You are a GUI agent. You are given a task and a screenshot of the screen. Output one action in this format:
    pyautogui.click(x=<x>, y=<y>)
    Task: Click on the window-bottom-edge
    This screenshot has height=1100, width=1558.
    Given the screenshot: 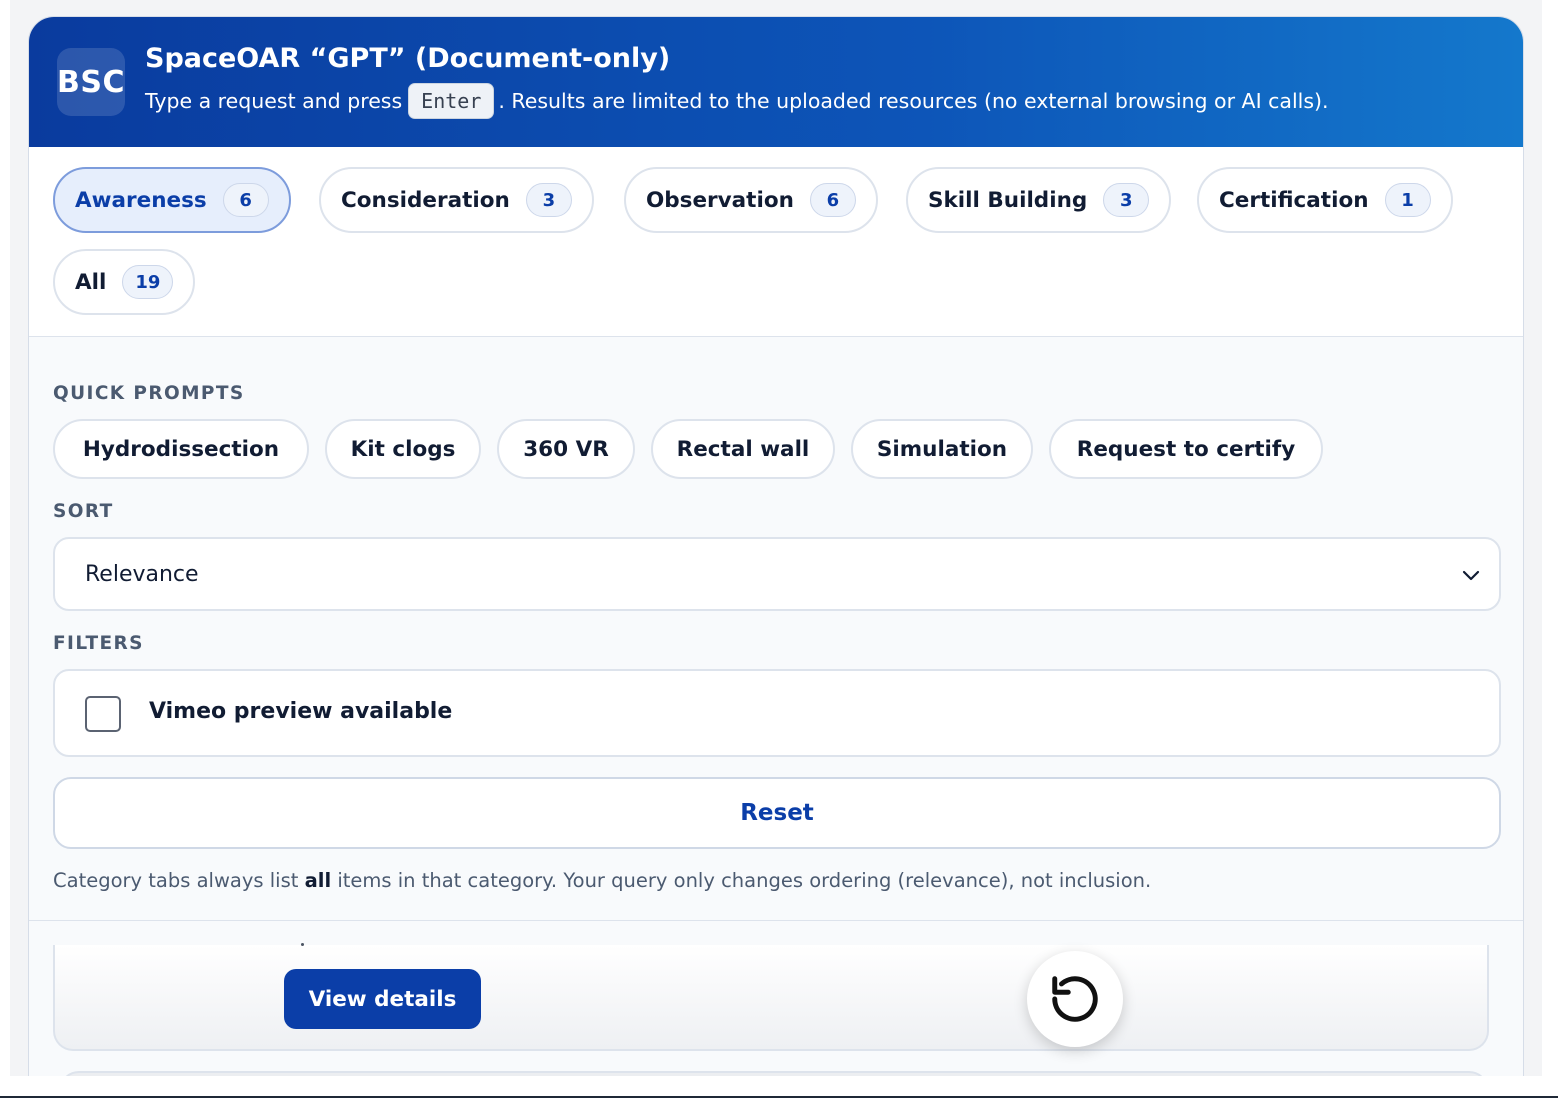 What is the action you would take?
    pyautogui.click(x=779, y=1097)
    